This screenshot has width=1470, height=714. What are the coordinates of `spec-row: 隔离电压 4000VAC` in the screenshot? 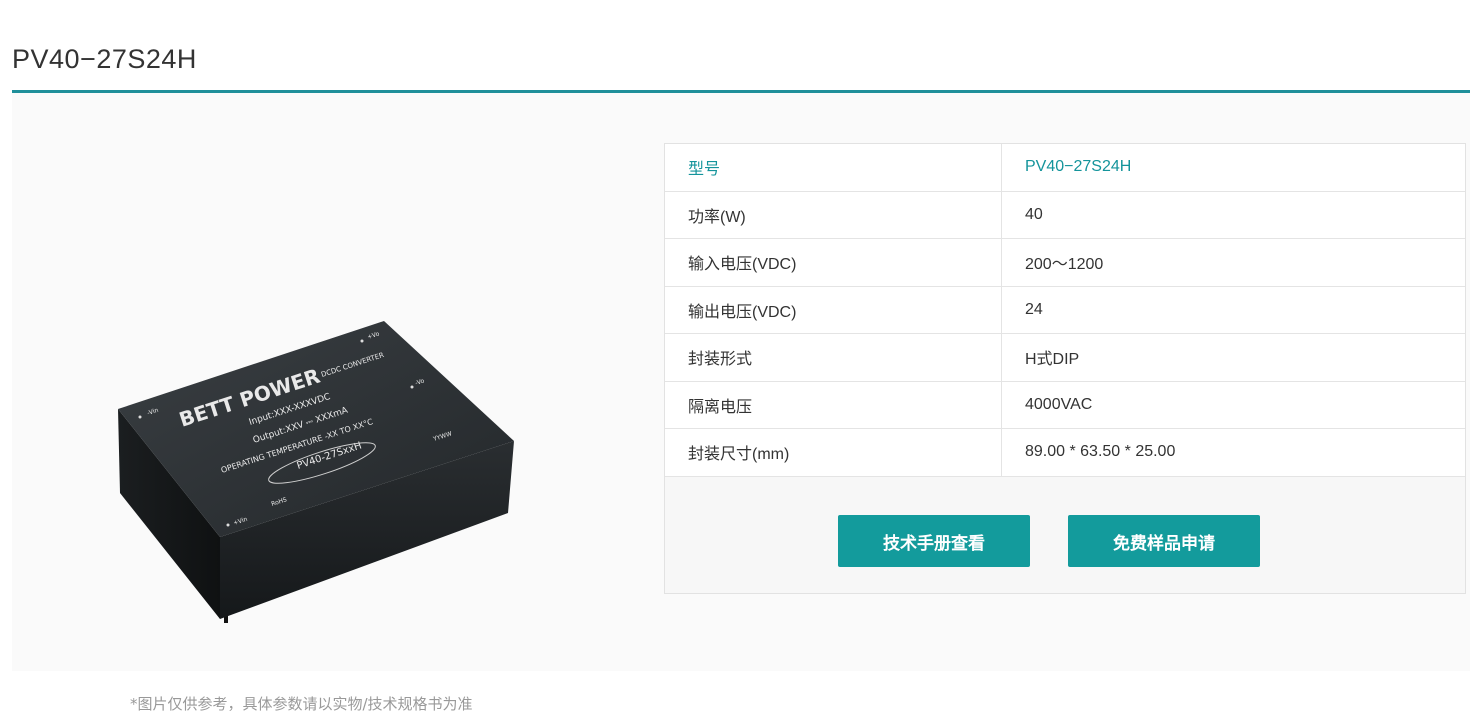 It's located at (1065, 405).